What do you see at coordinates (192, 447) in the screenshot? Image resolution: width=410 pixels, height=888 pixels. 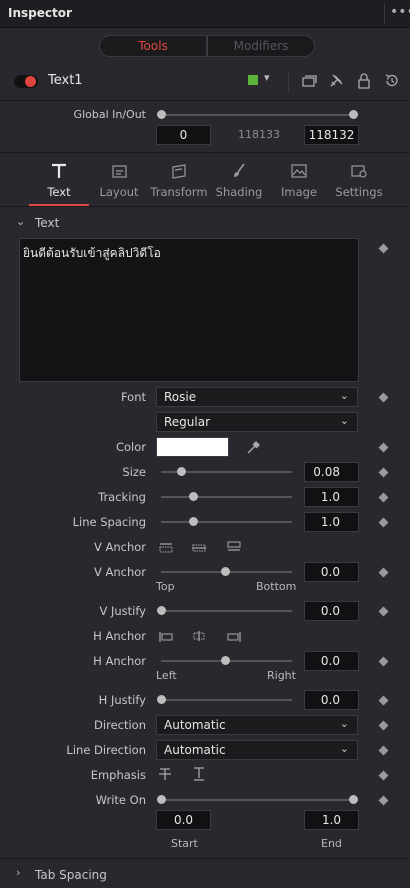 I see `color-swatch` at bounding box center [192, 447].